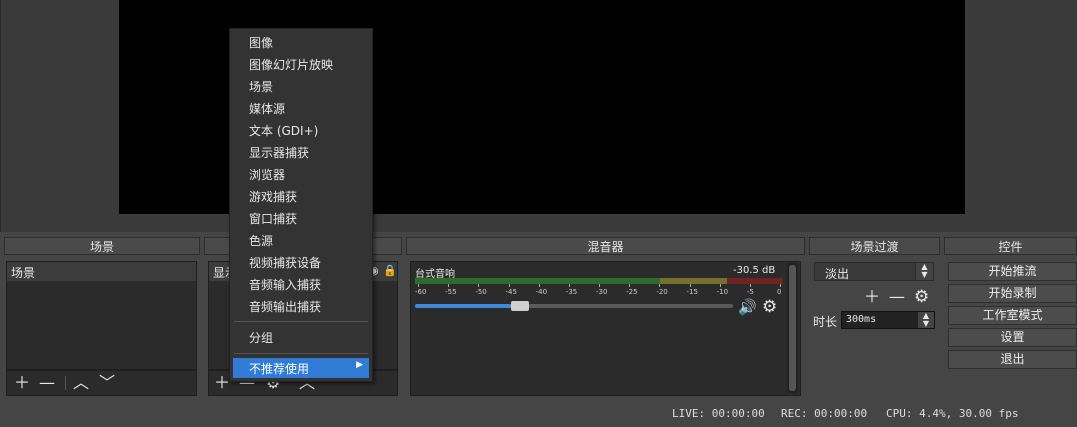 This screenshot has width=1077, height=427. Describe the element at coordinates (511, 292) in the screenshot. I see `meter-tick-label: -45` at that location.